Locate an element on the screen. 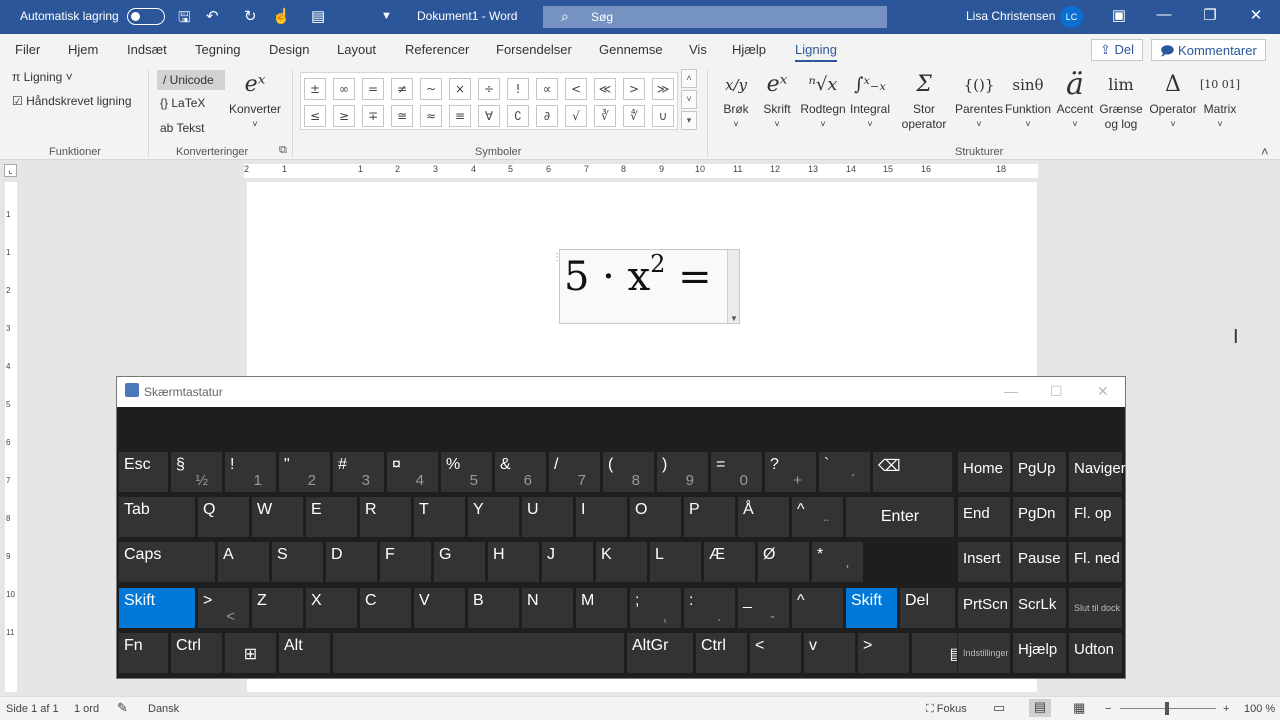 The width and height of the screenshot is (1280, 720). symbol-much-less: ≪ is located at coordinates (605, 89).